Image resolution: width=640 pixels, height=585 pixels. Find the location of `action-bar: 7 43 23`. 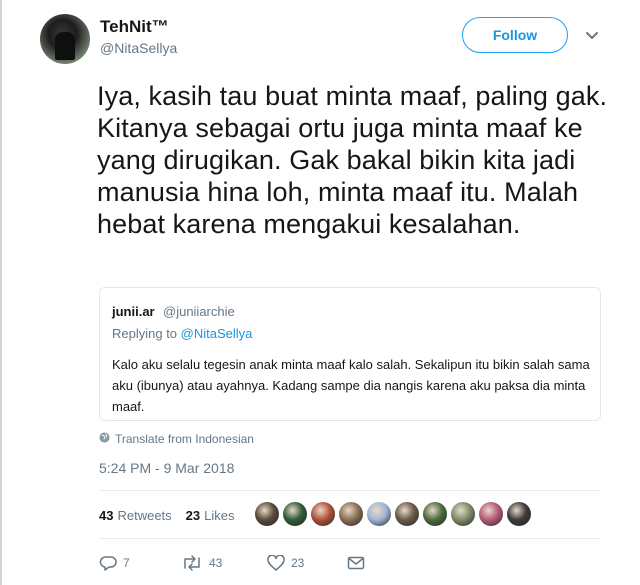

action-bar: 7 43 23 is located at coordinates (232, 563).